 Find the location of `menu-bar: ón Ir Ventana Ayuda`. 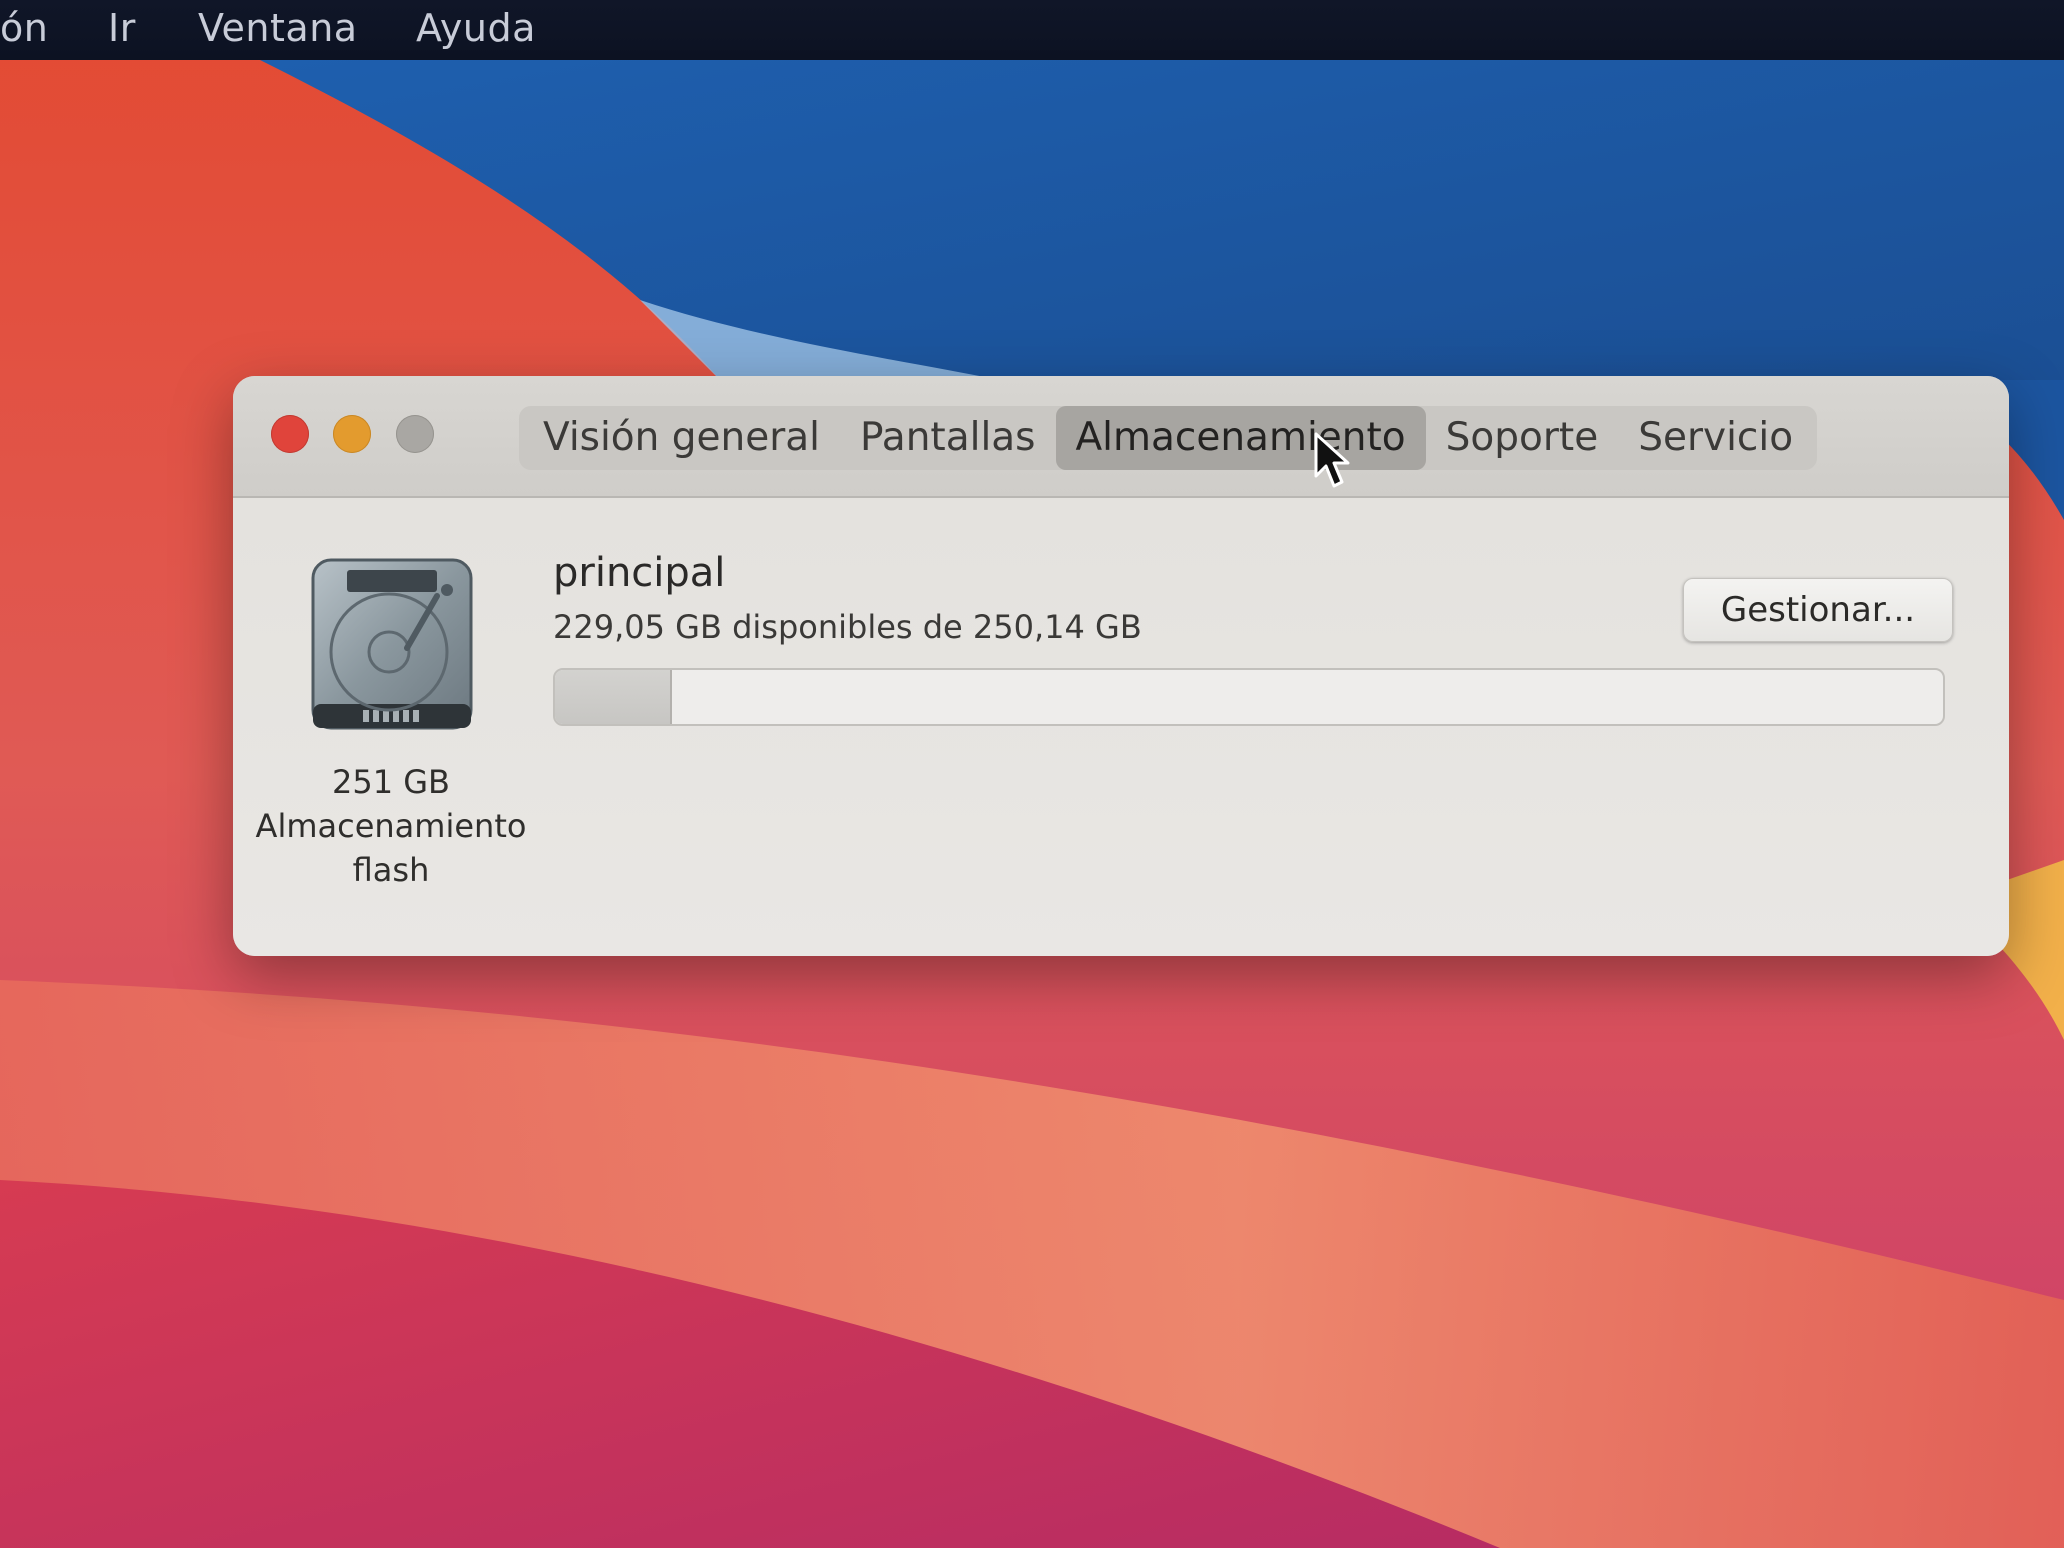

menu-bar: ón Ir Ventana Ayuda is located at coordinates (1032, 30).